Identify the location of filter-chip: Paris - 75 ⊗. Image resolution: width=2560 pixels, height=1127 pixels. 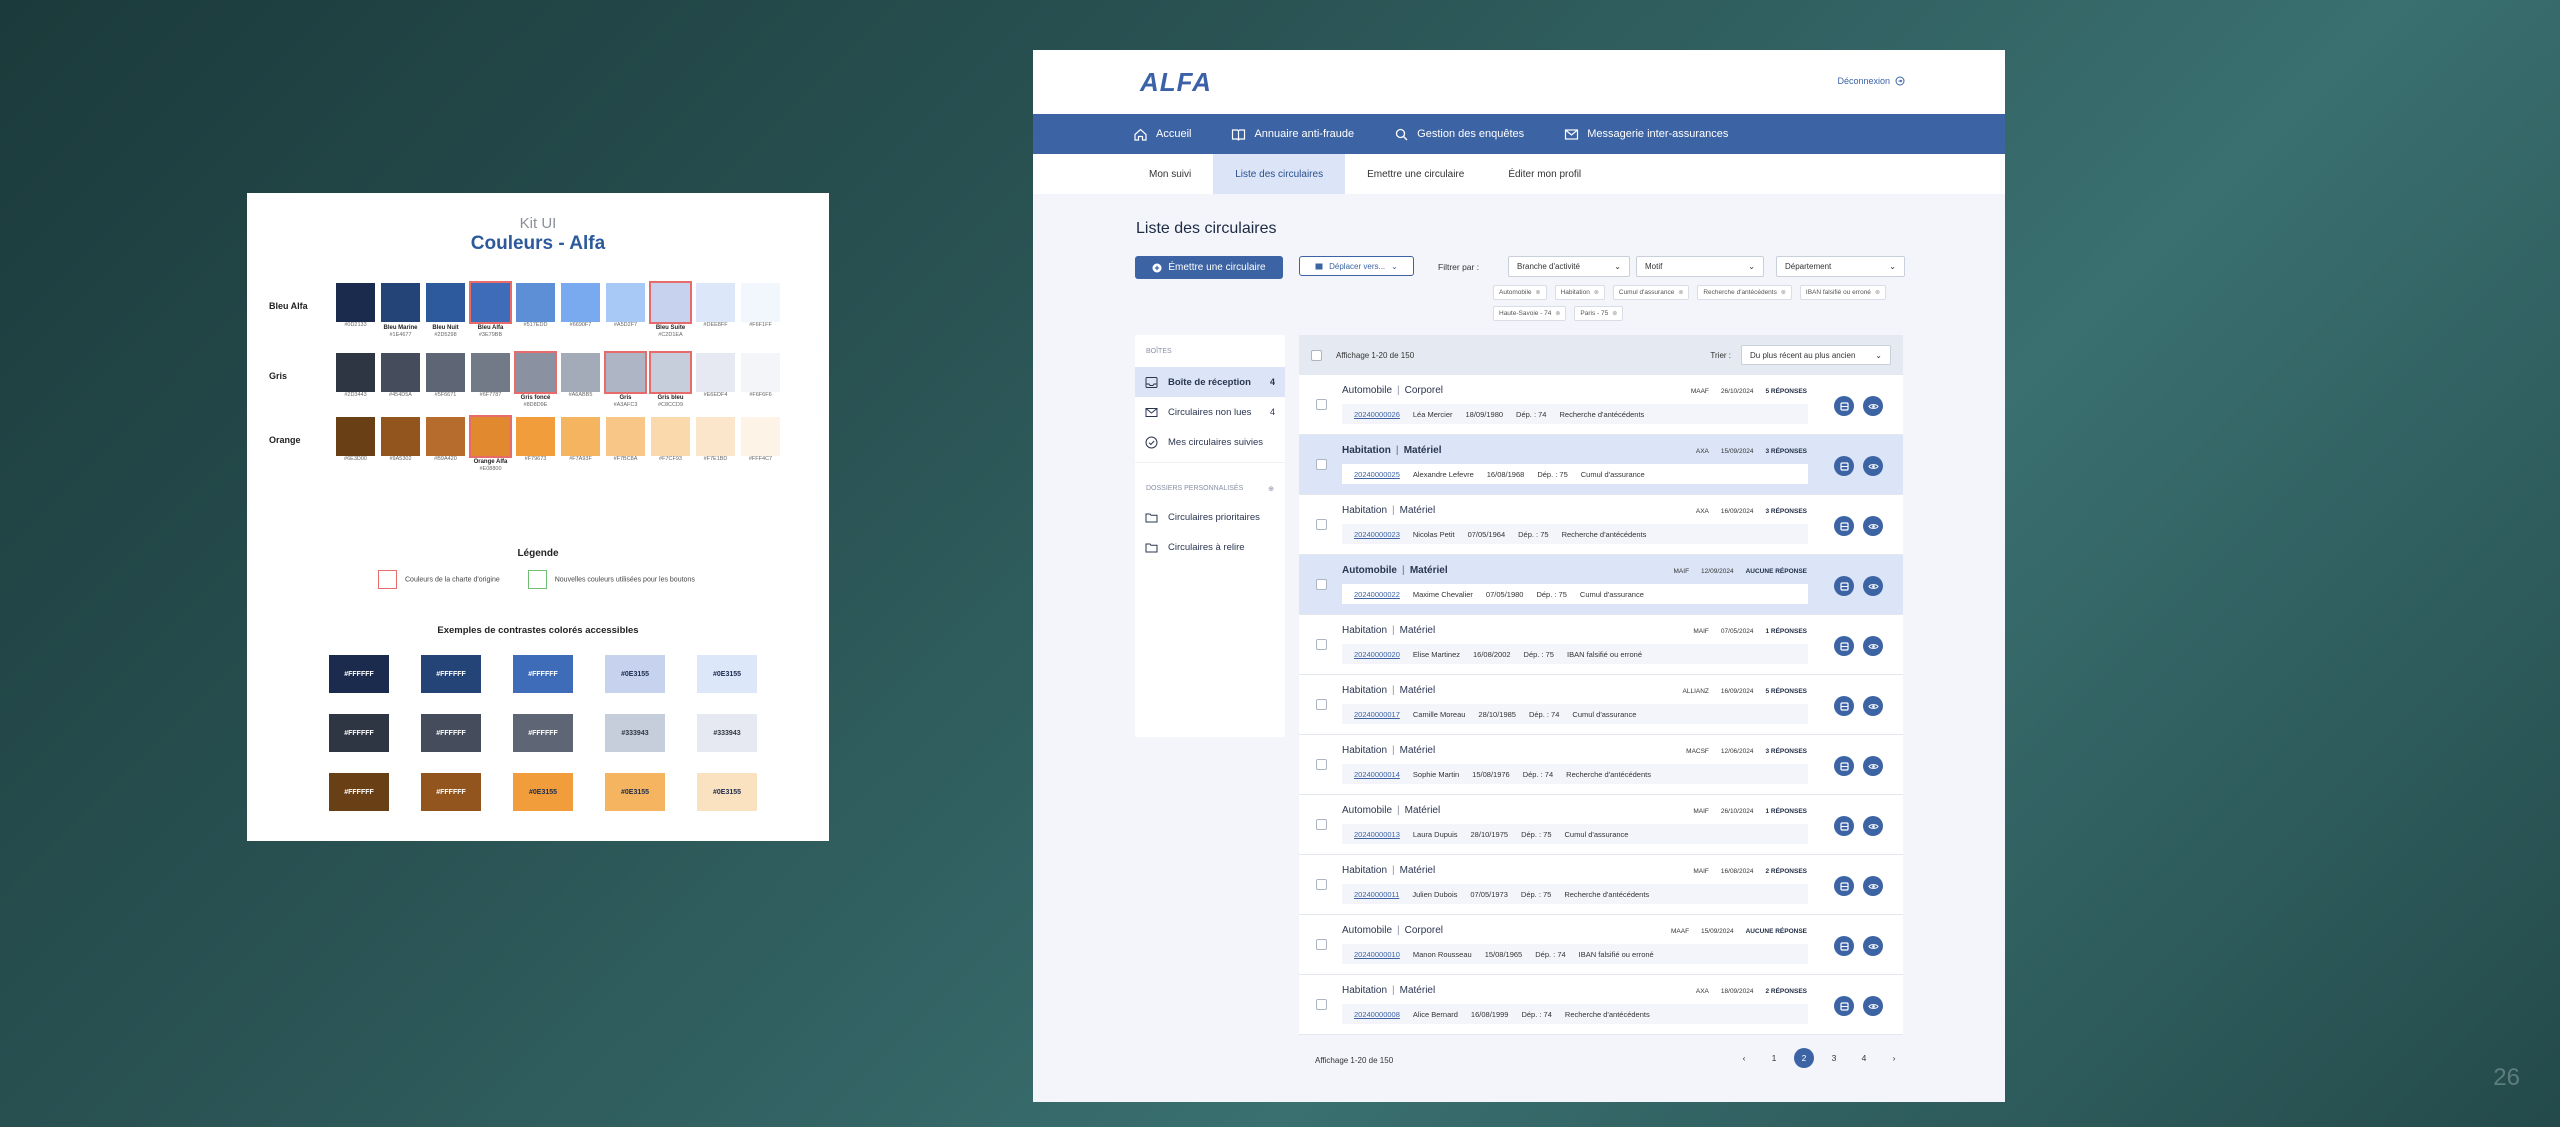
(1599, 313).